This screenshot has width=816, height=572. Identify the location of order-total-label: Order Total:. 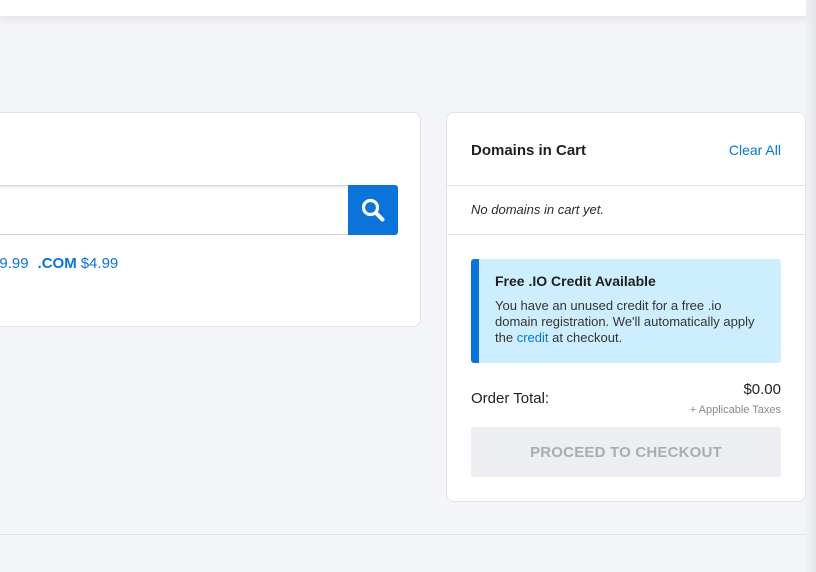
(510, 398).